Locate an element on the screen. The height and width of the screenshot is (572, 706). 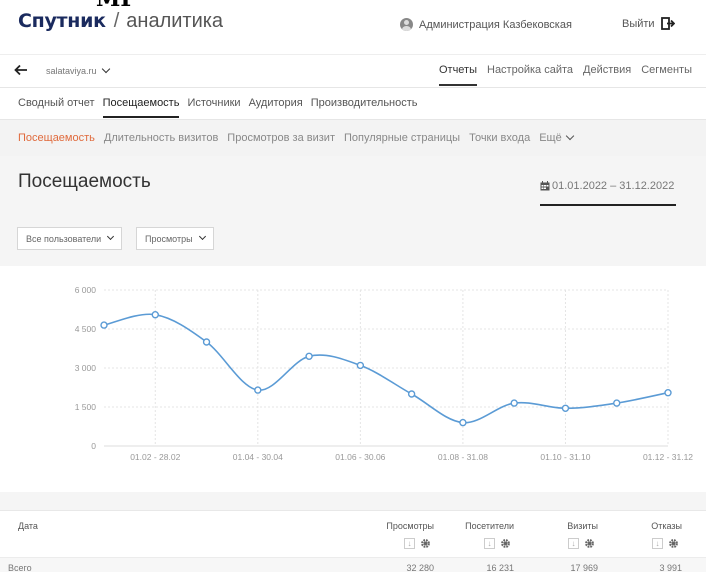
tab-actions: Действия is located at coordinates (607, 75).